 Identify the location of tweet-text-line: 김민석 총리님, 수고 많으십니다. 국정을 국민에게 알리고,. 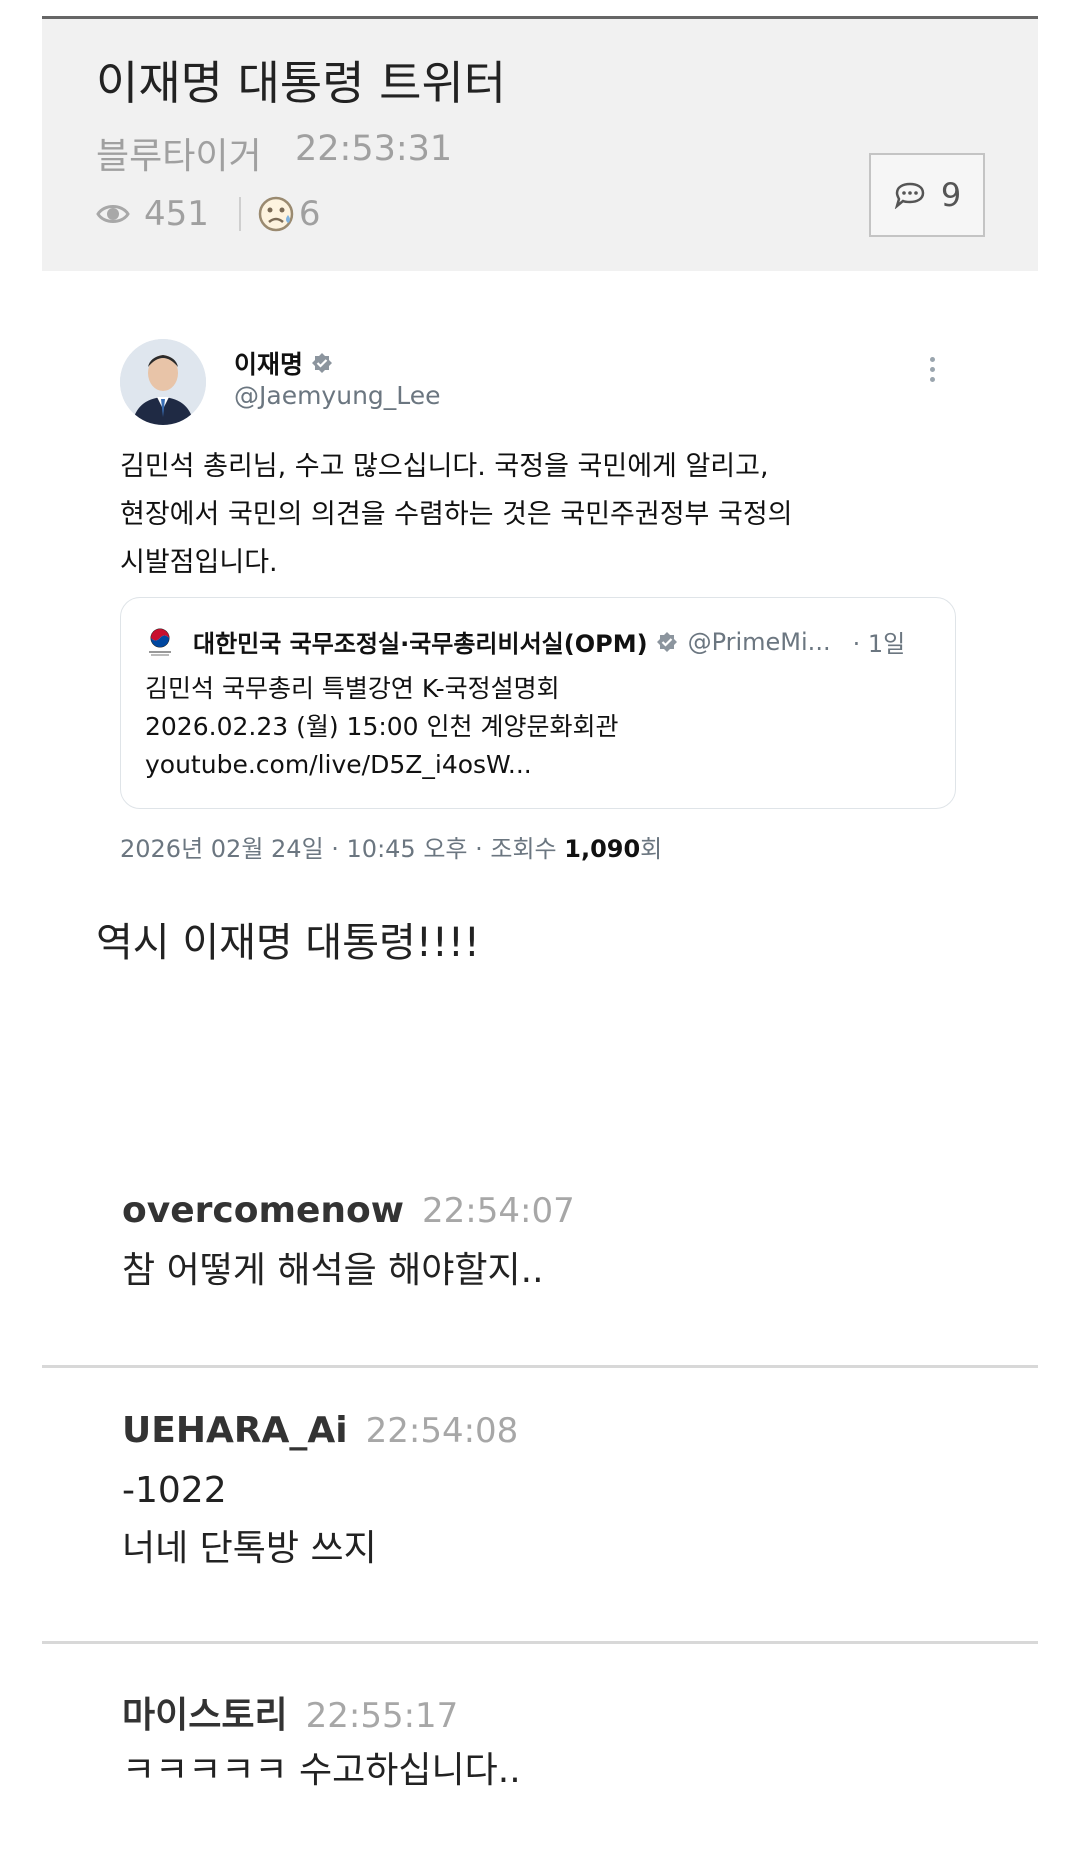
(444, 466).